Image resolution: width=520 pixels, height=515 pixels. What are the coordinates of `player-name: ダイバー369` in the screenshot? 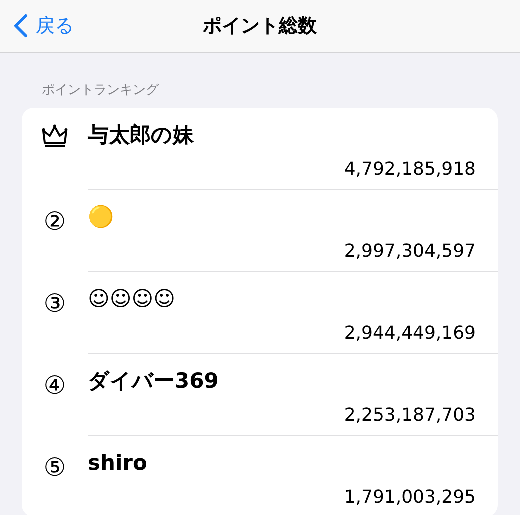 It's located at (154, 381).